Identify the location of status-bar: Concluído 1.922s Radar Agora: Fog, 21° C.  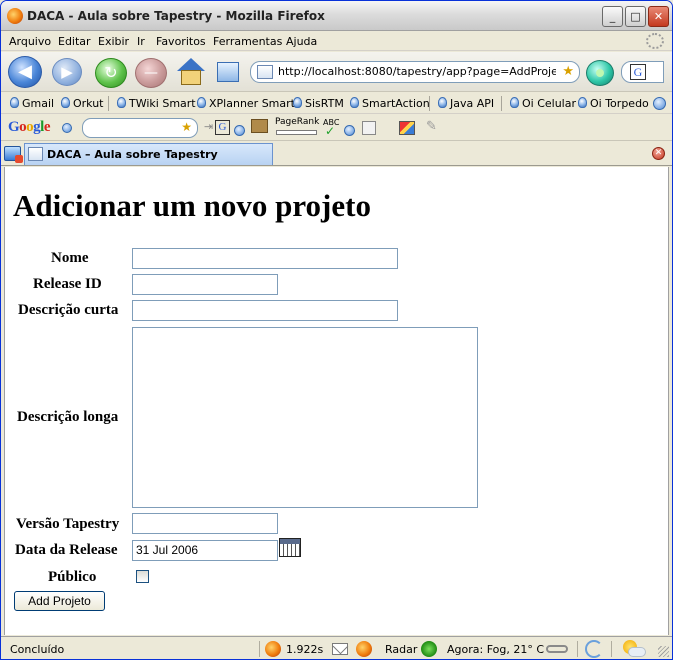
(336, 647).